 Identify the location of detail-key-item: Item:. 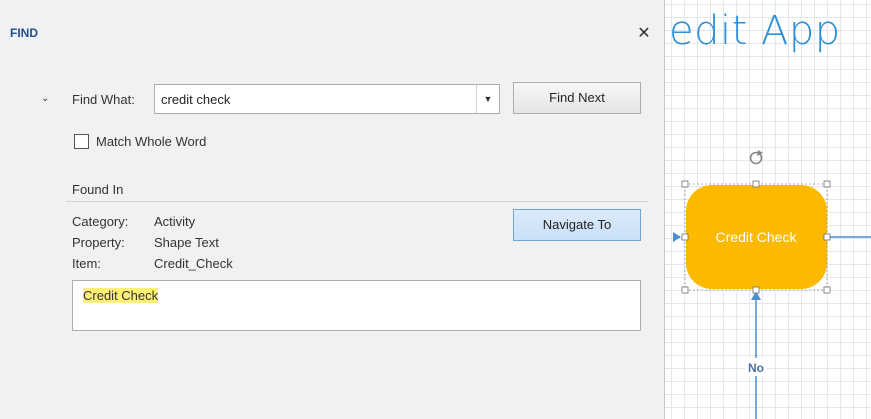
(86, 263).